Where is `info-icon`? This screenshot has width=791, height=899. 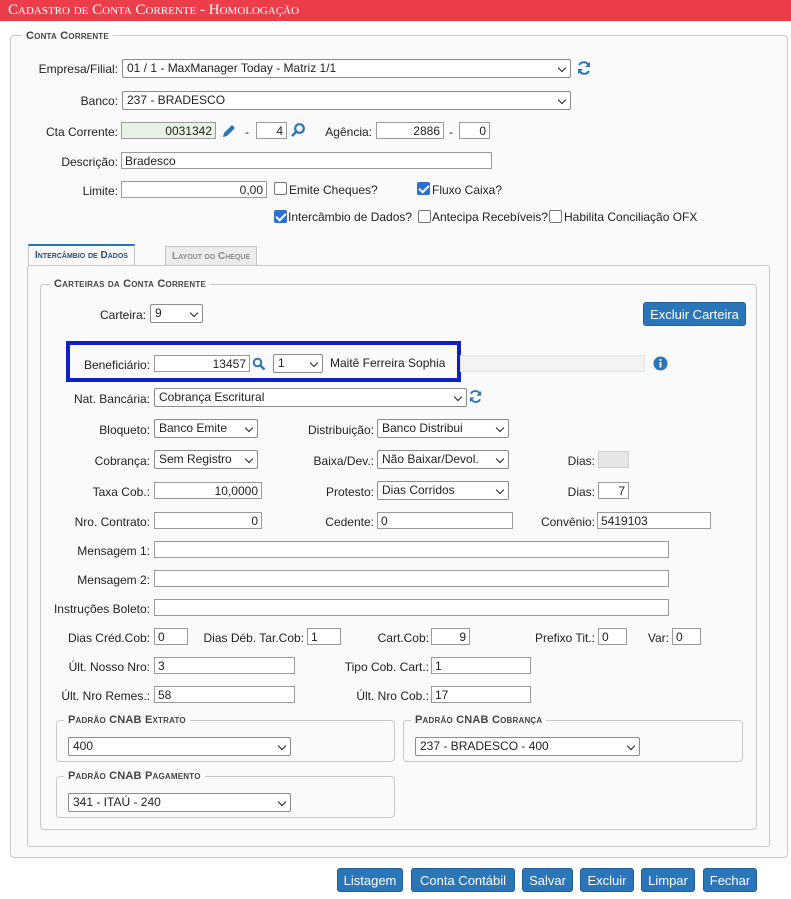
info-icon is located at coordinates (660, 363).